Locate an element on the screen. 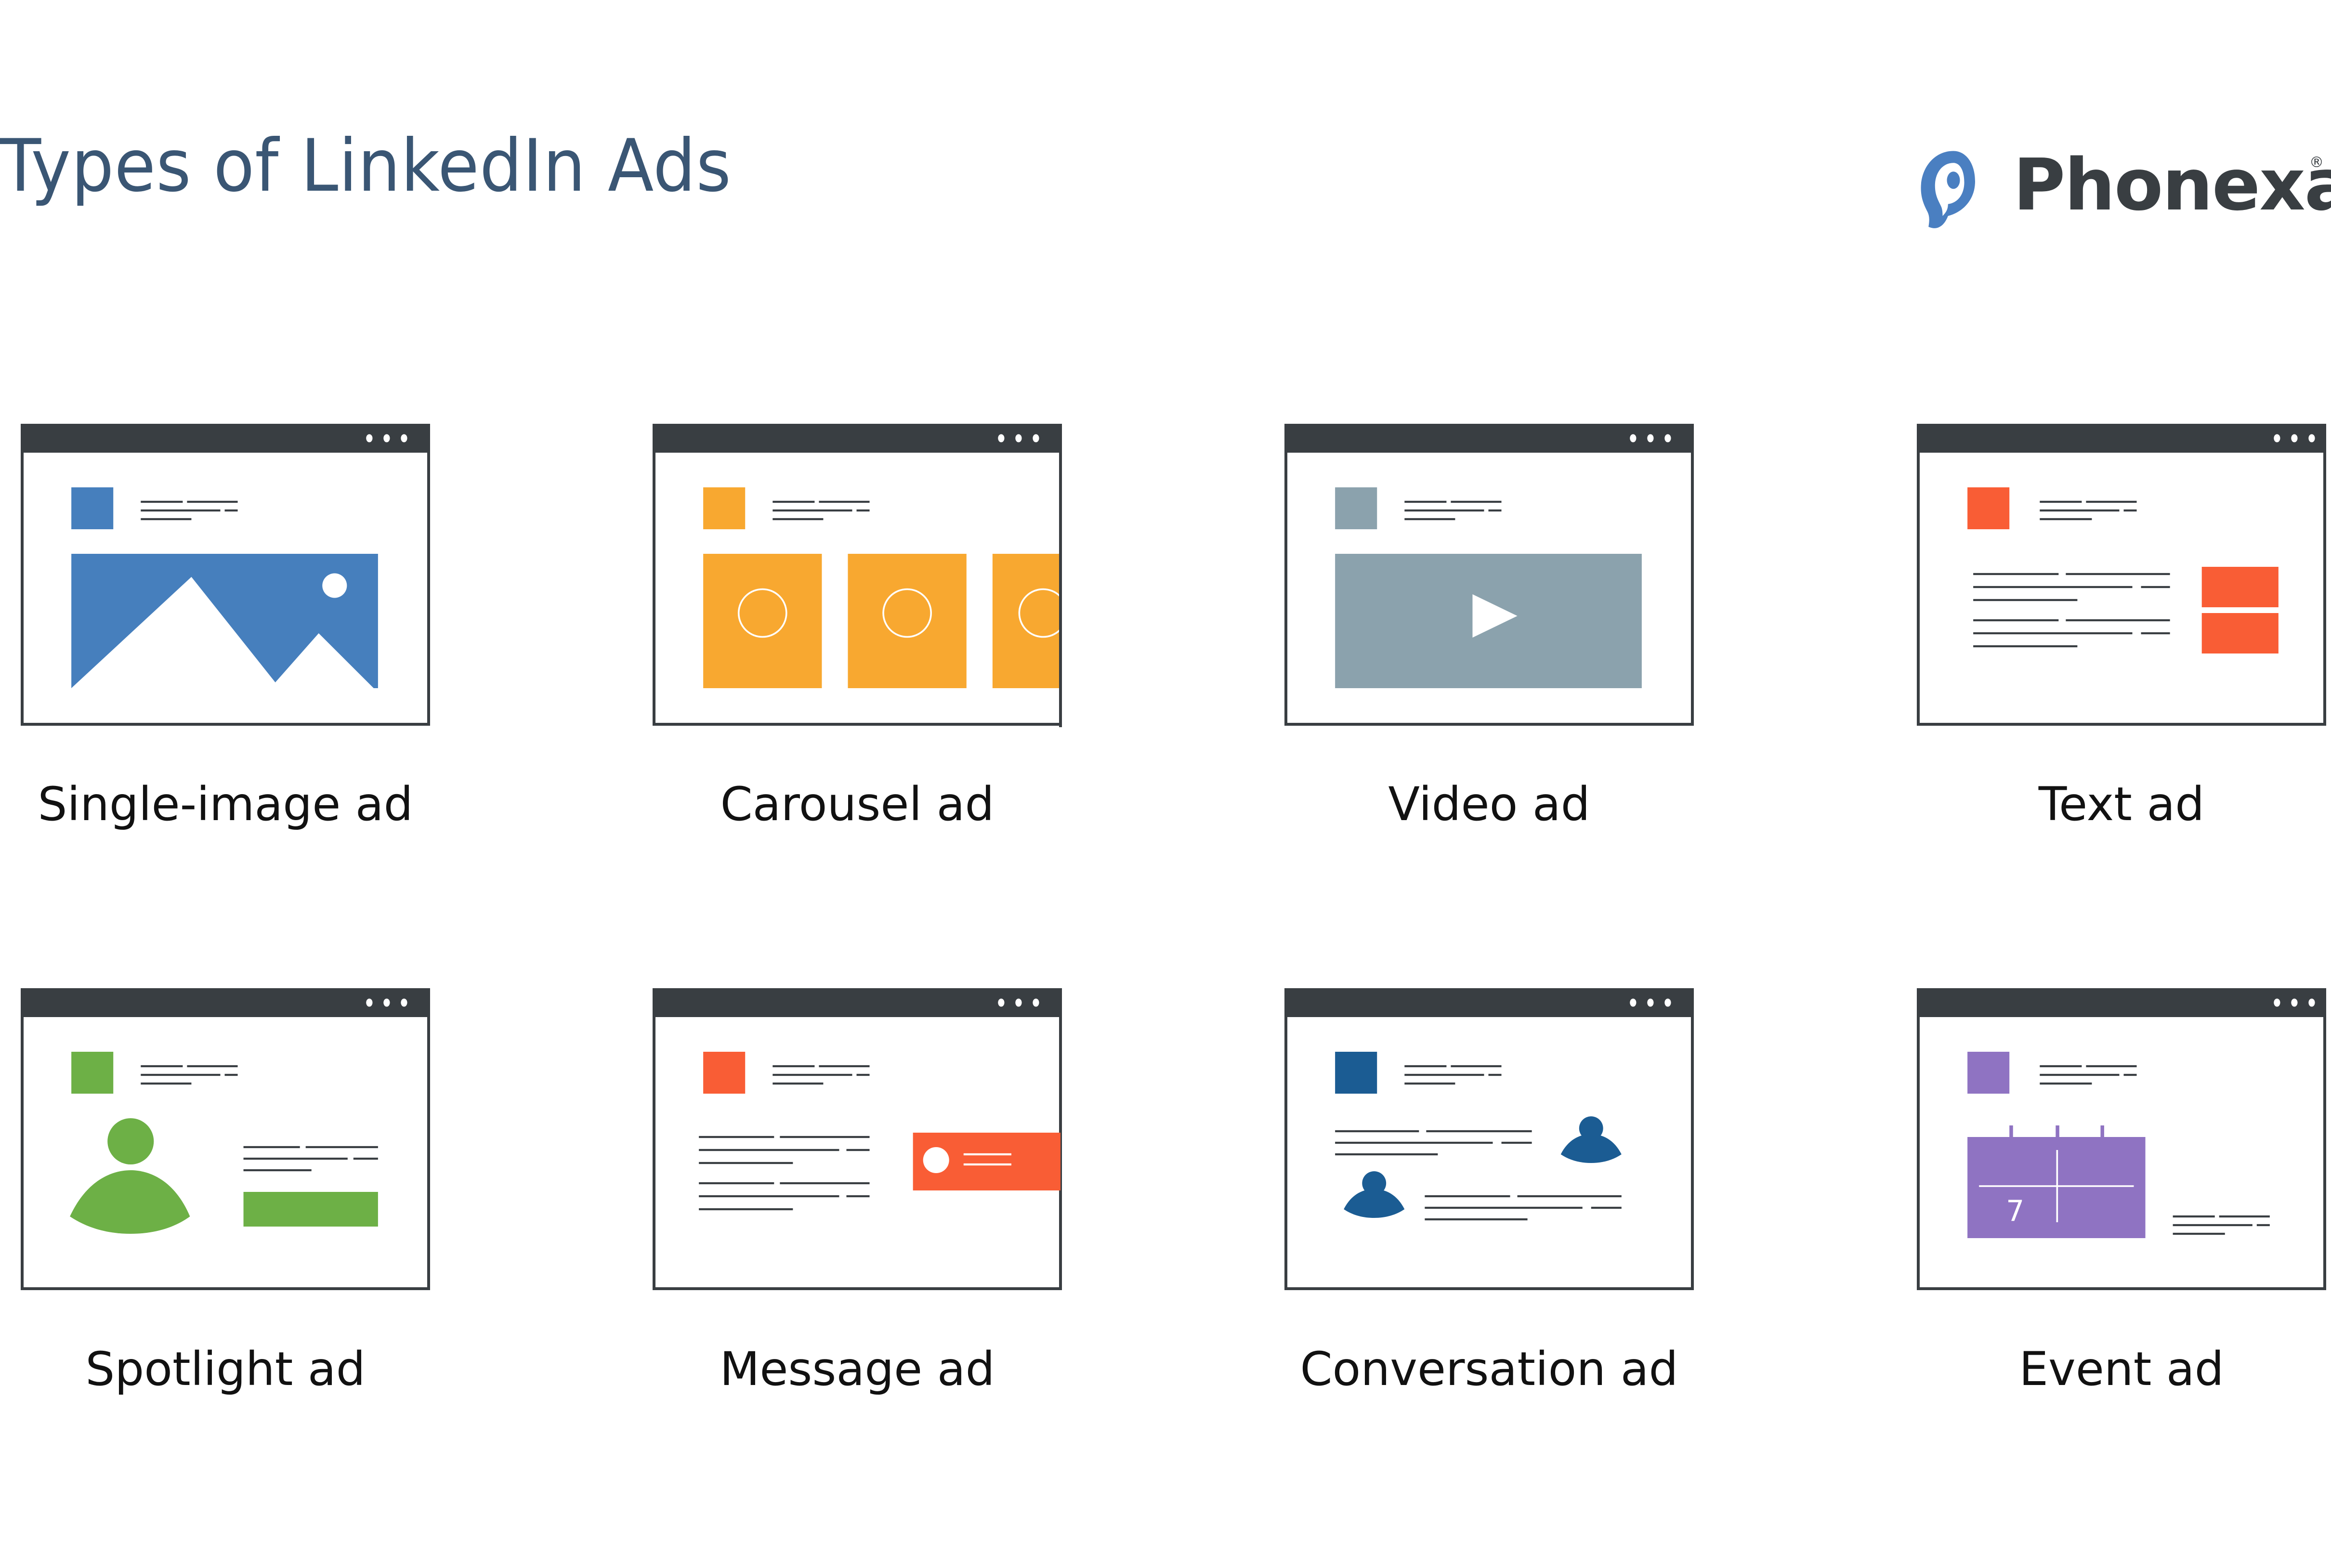 The width and height of the screenshot is (2331, 1568). ad-card-conversation is located at coordinates (1489, 1140).